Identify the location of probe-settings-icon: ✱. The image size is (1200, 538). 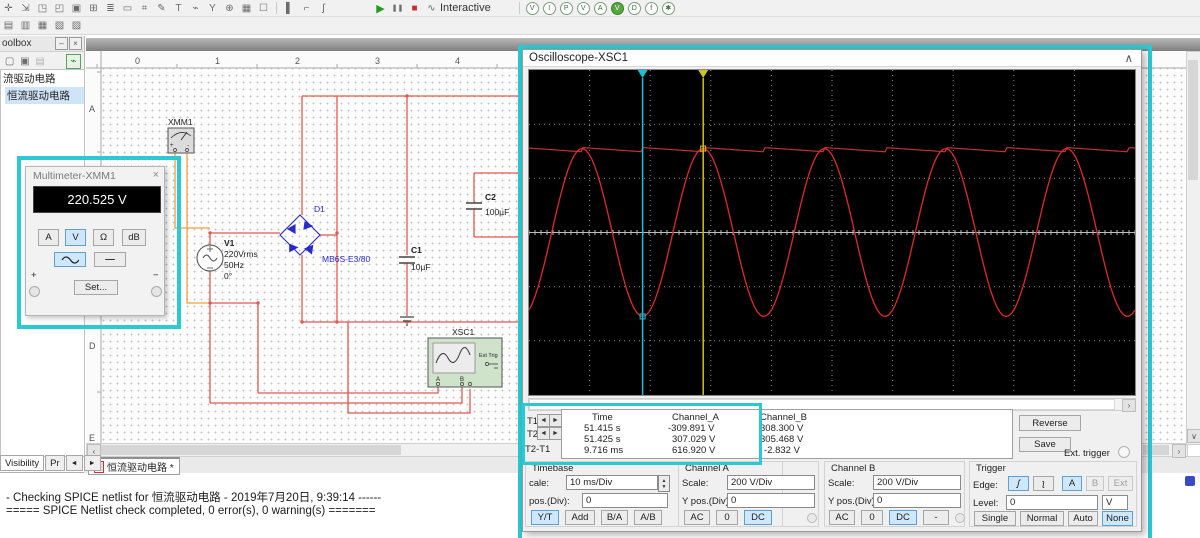
(668, 8).